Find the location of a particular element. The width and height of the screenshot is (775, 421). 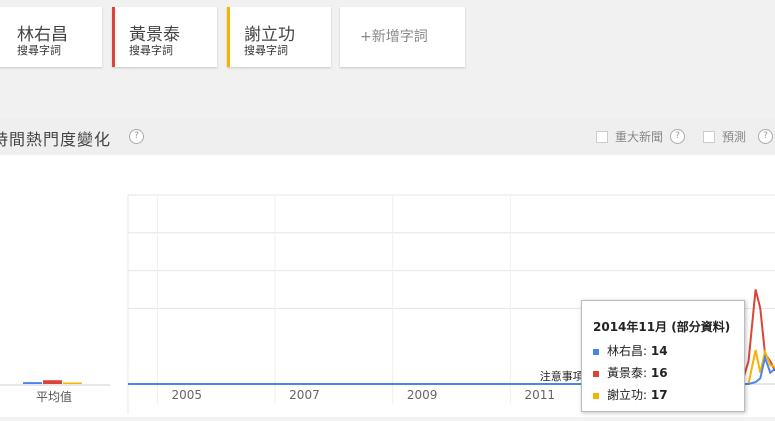

term-card-3: 謝立功 搜尋字詞 is located at coordinates (279, 37).